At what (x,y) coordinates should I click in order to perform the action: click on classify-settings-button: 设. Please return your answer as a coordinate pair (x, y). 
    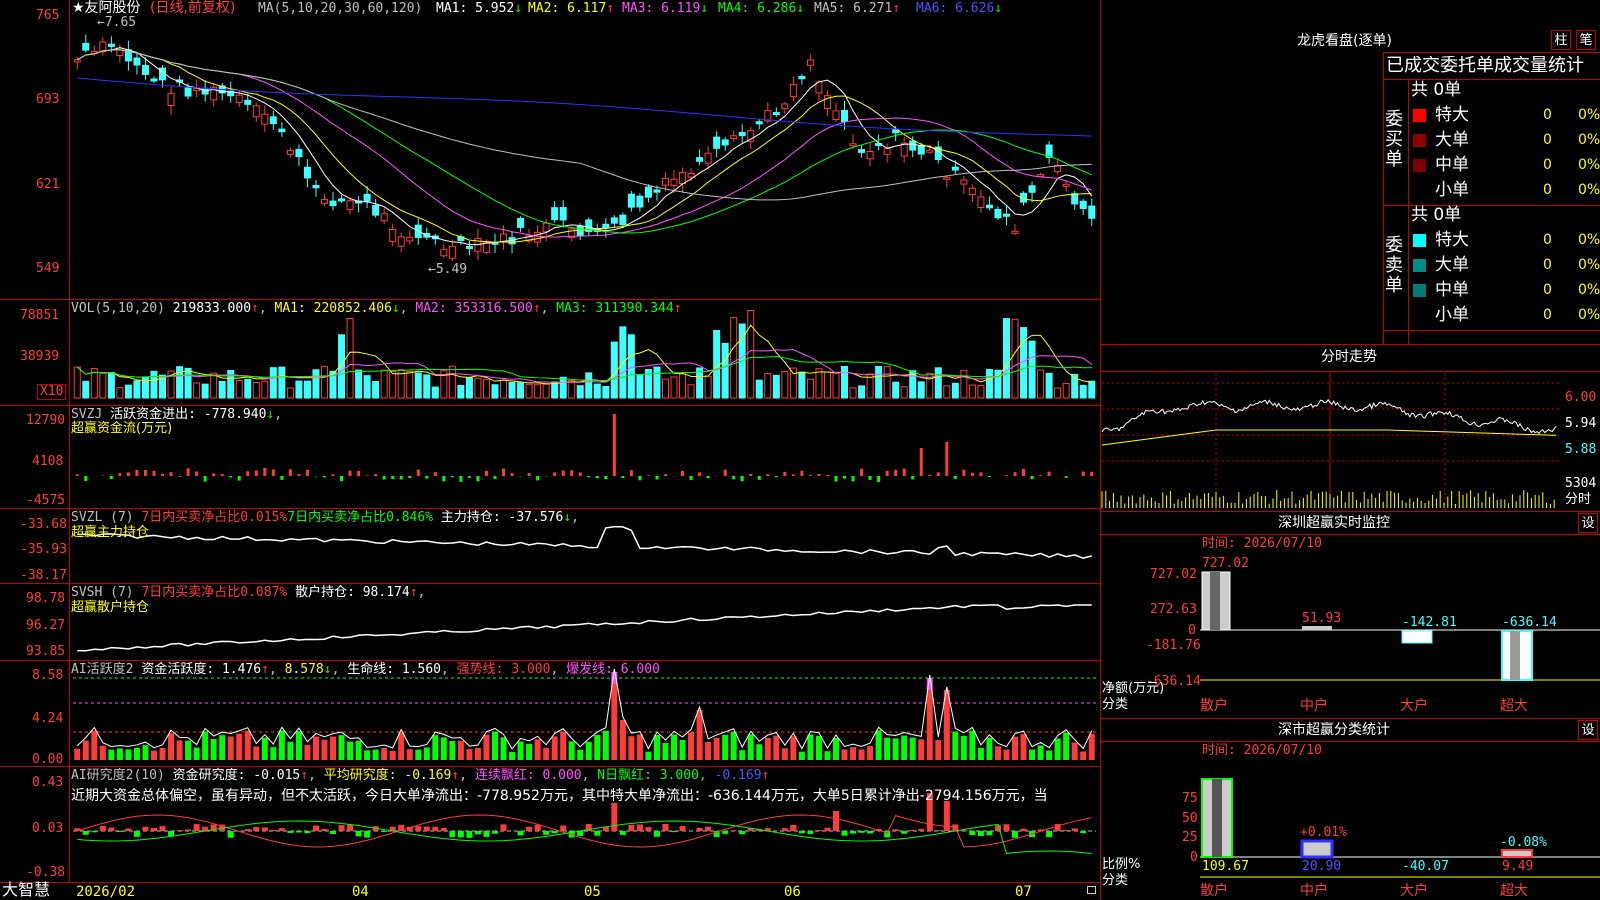
    Looking at the image, I should click on (1588, 730).